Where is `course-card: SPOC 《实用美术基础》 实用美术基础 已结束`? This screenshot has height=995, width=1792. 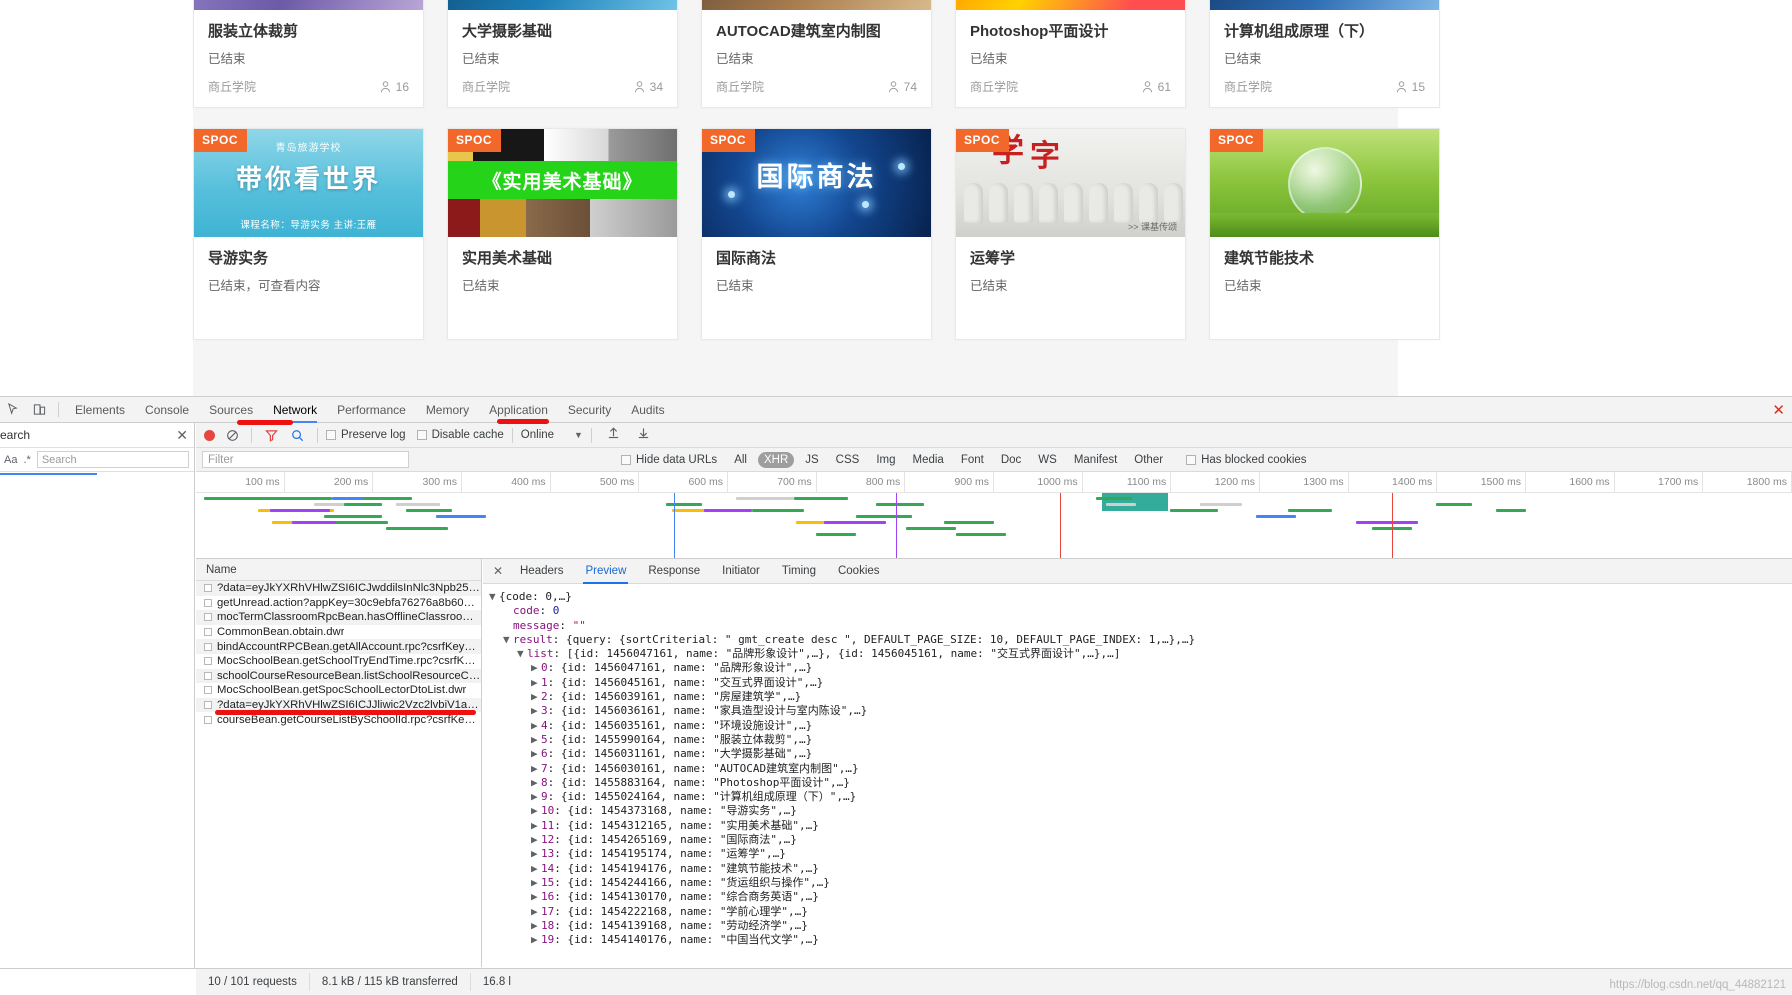 course-card: SPOC 《实用美术基础》 实用美术基础 已结束 is located at coordinates (562, 234).